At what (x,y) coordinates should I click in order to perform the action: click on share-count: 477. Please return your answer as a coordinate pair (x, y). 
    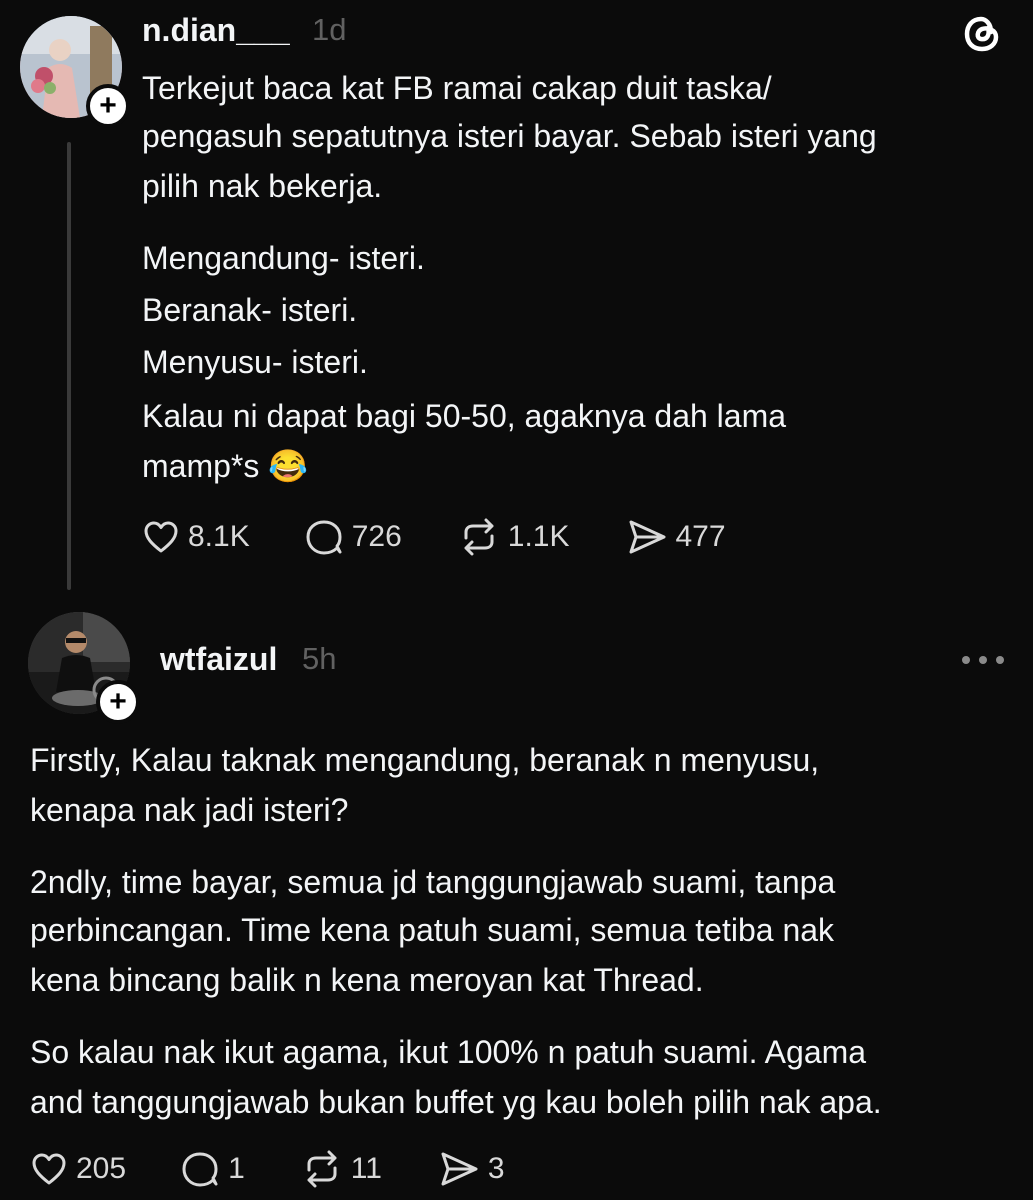
    Looking at the image, I should click on (700, 536).